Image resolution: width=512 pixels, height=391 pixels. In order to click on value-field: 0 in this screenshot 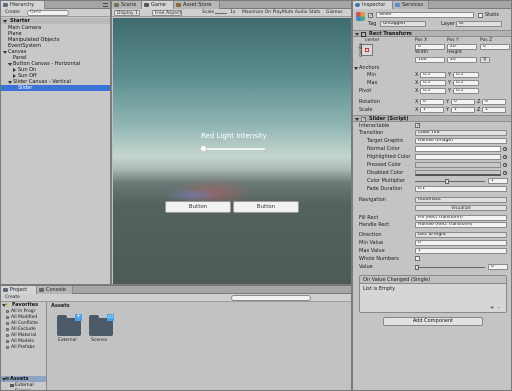, I will do `click(498, 267)`.